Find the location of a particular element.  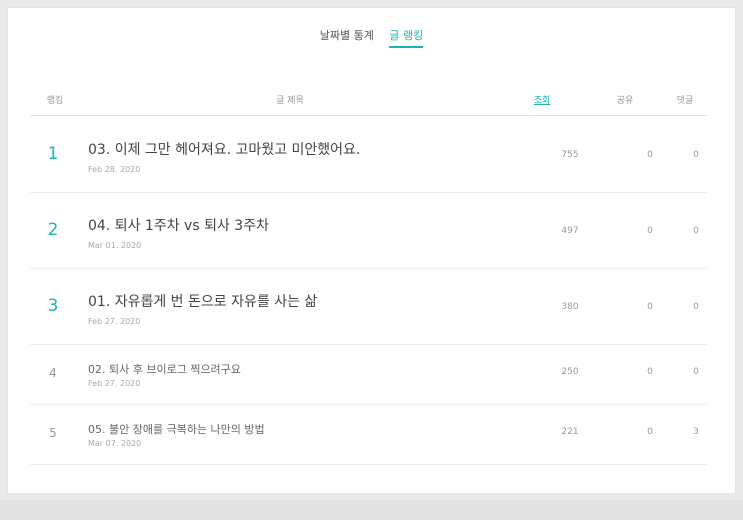

row-comments: 3 is located at coordinates (696, 432).